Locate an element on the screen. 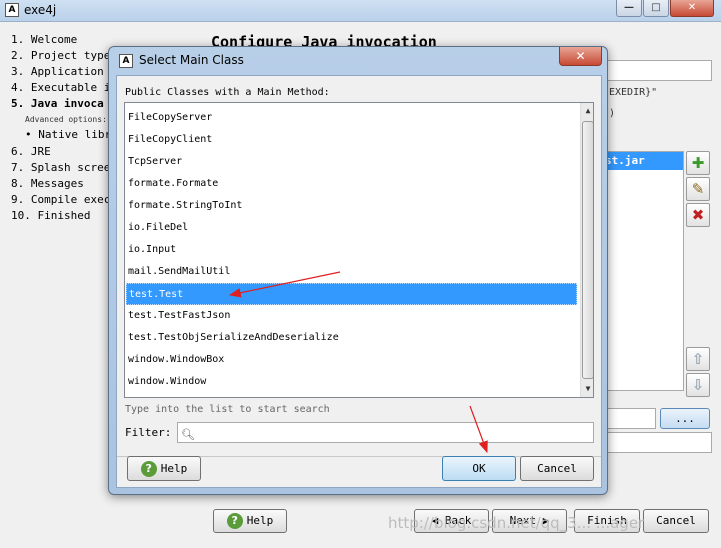 Image resolution: width=721 pixels, height=548 pixels. move-up-button: ⇧ is located at coordinates (698, 359).